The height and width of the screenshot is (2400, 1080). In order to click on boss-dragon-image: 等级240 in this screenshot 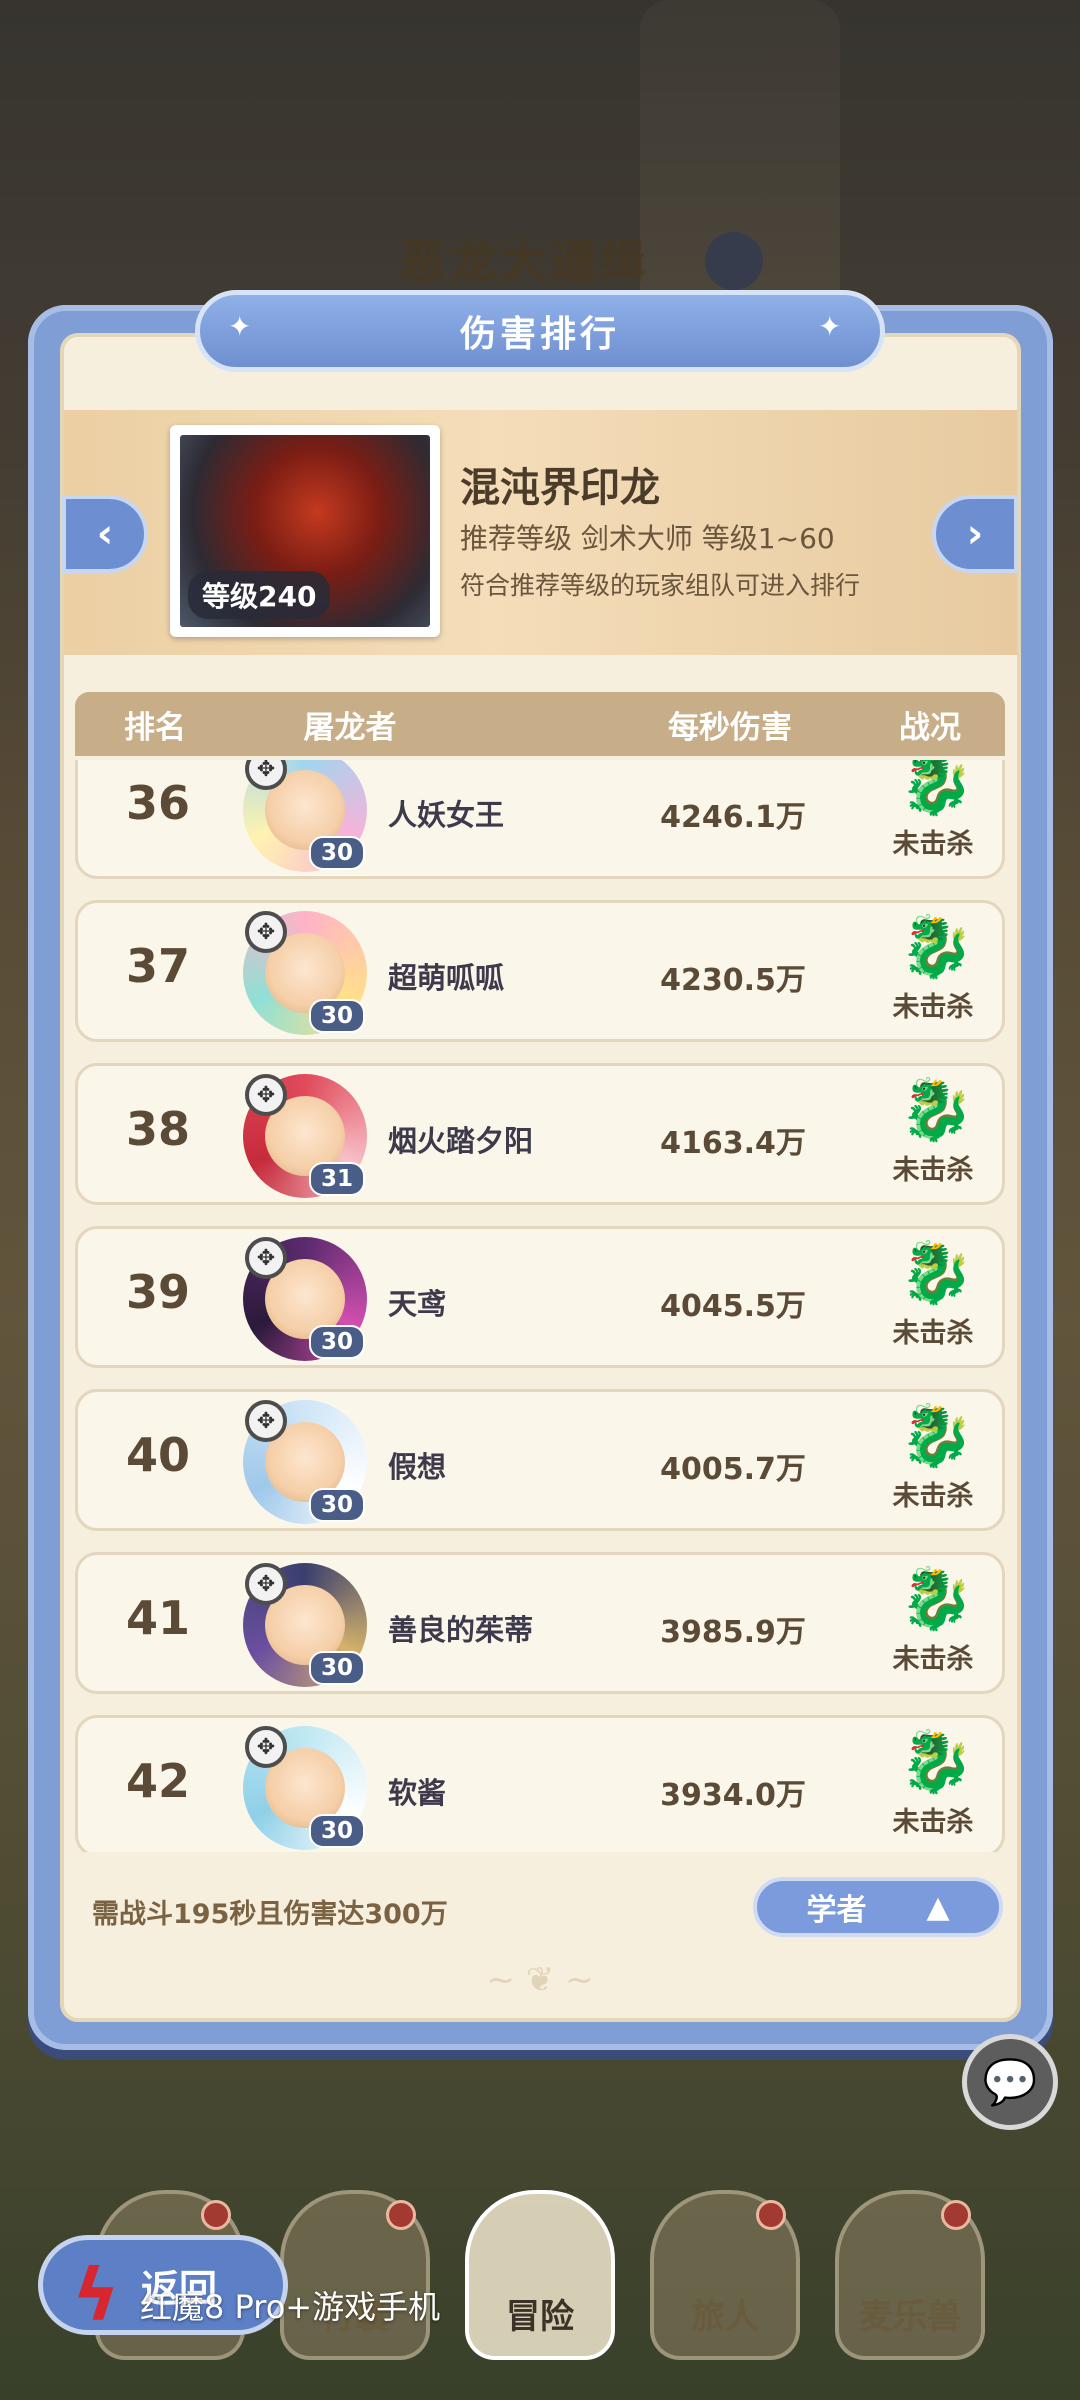, I will do `click(305, 531)`.